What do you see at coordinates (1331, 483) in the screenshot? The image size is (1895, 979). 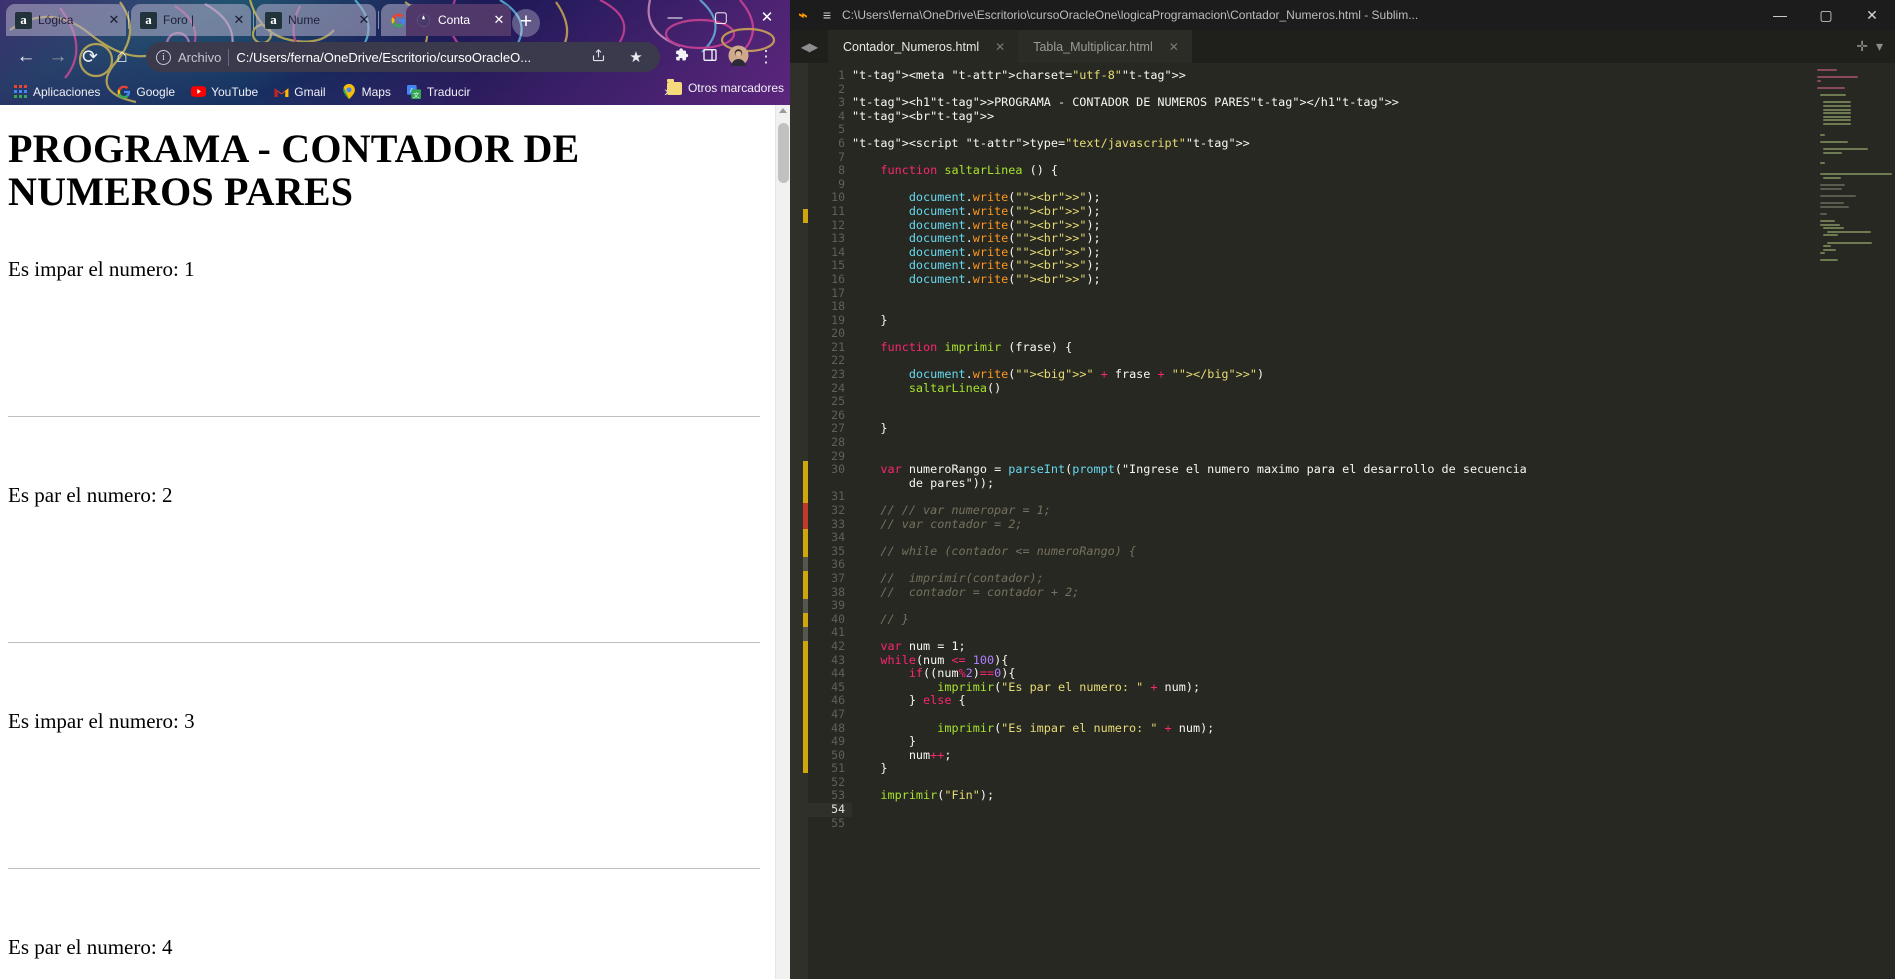 I see `code-line: de pares"));` at bounding box center [1331, 483].